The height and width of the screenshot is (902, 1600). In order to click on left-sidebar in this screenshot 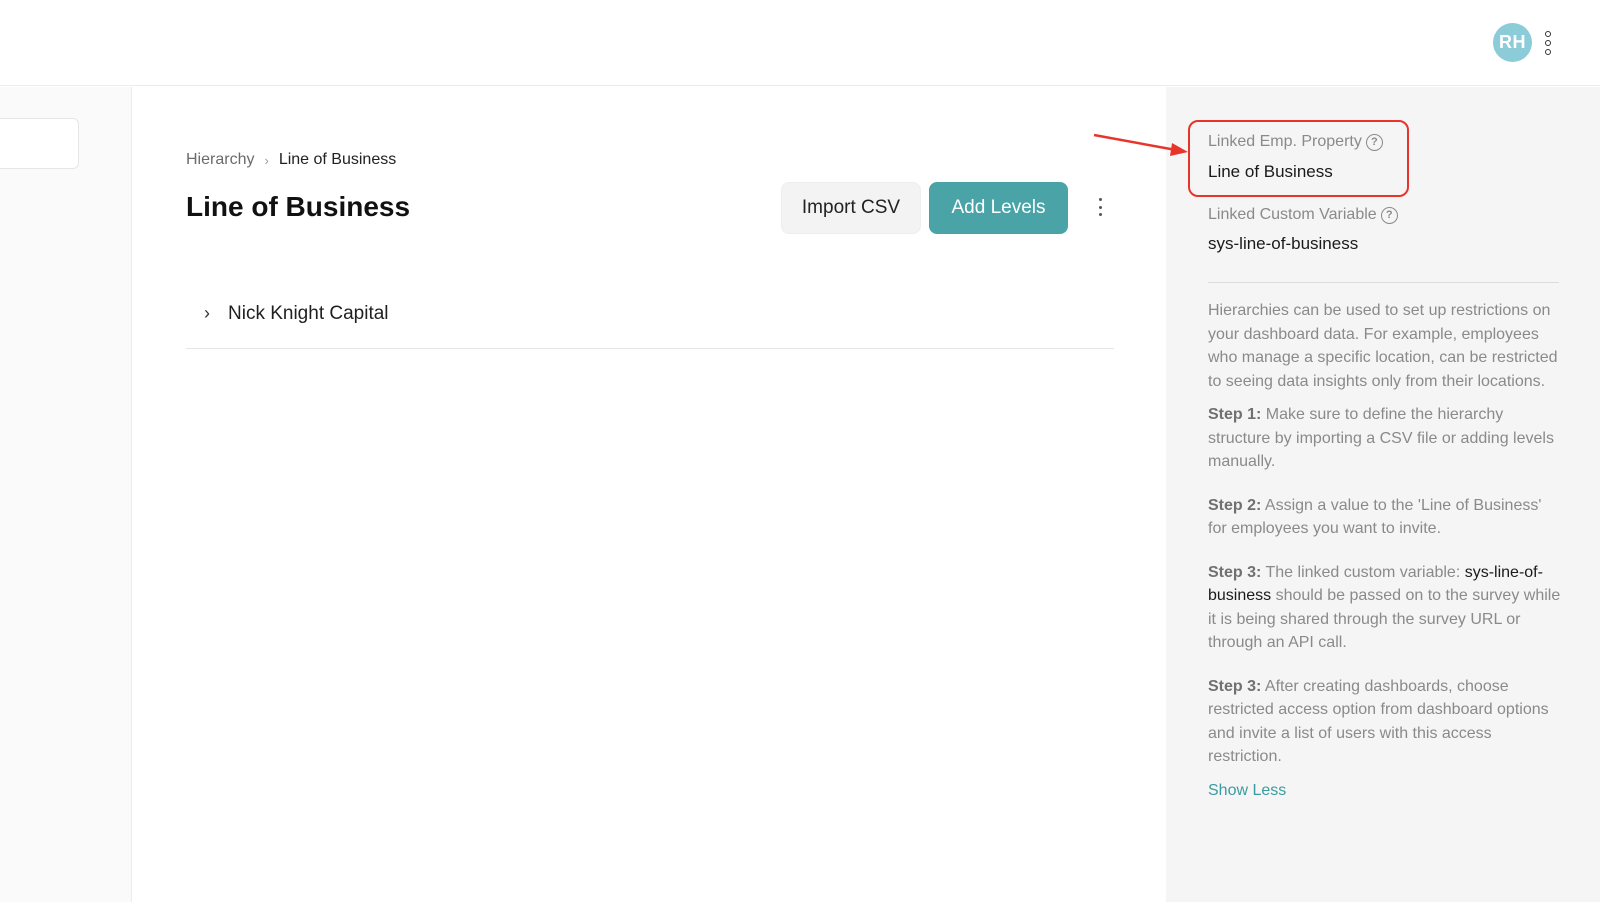, I will do `click(66, 494)`.